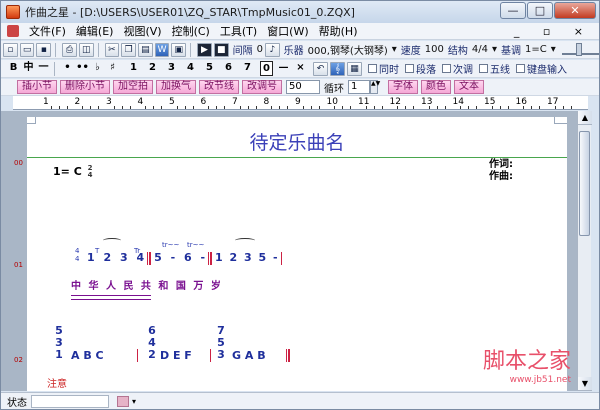 This screenshot has width=600, height=410. What do you see at coordinates (457, 51) in the screenshot?
I see `structure-label: 结构` at bounding box center [457, 51].